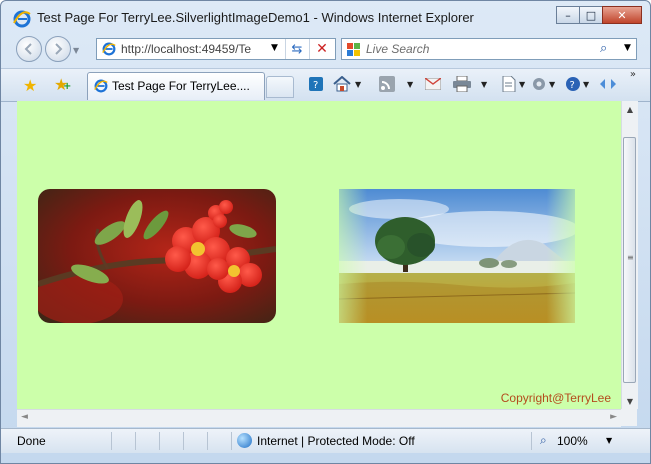  Describe the element at coordinates (484, 84) in the screenshot. I see `print-dropdown-icon: ▼` at that location.